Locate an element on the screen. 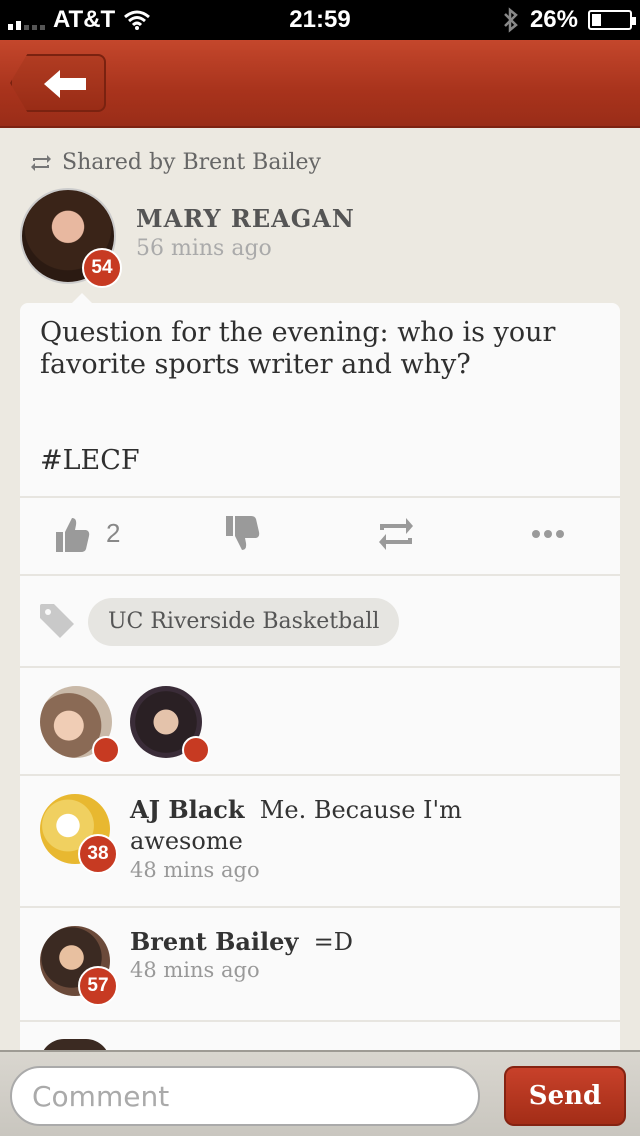  commenter-name: AJ Black is located at coordinates (187, 809).